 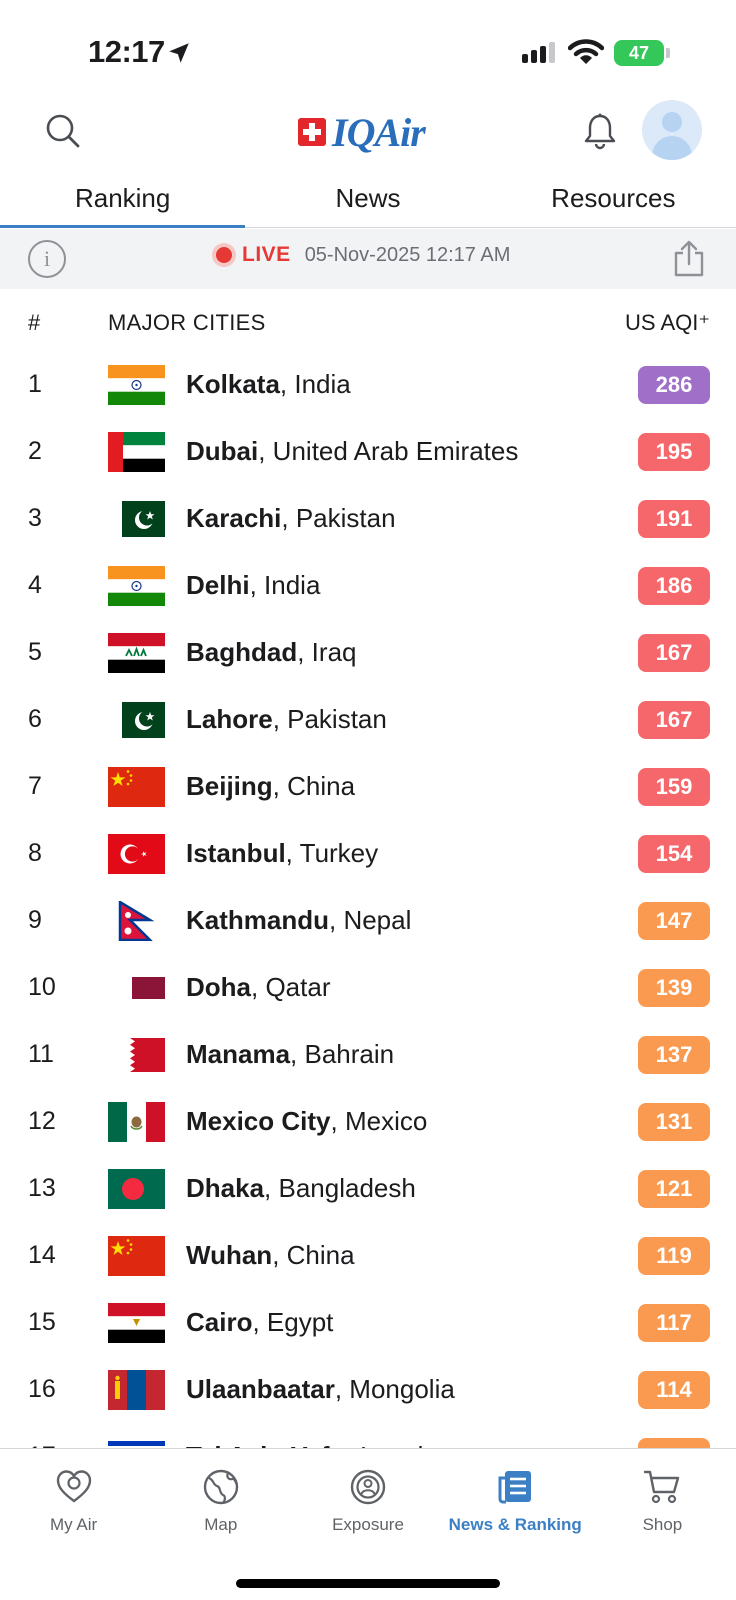 What do you see at coordinates (42, 1389) in the screenshot?
I see `rank-number: 16` at bounding box center [42, 1389].